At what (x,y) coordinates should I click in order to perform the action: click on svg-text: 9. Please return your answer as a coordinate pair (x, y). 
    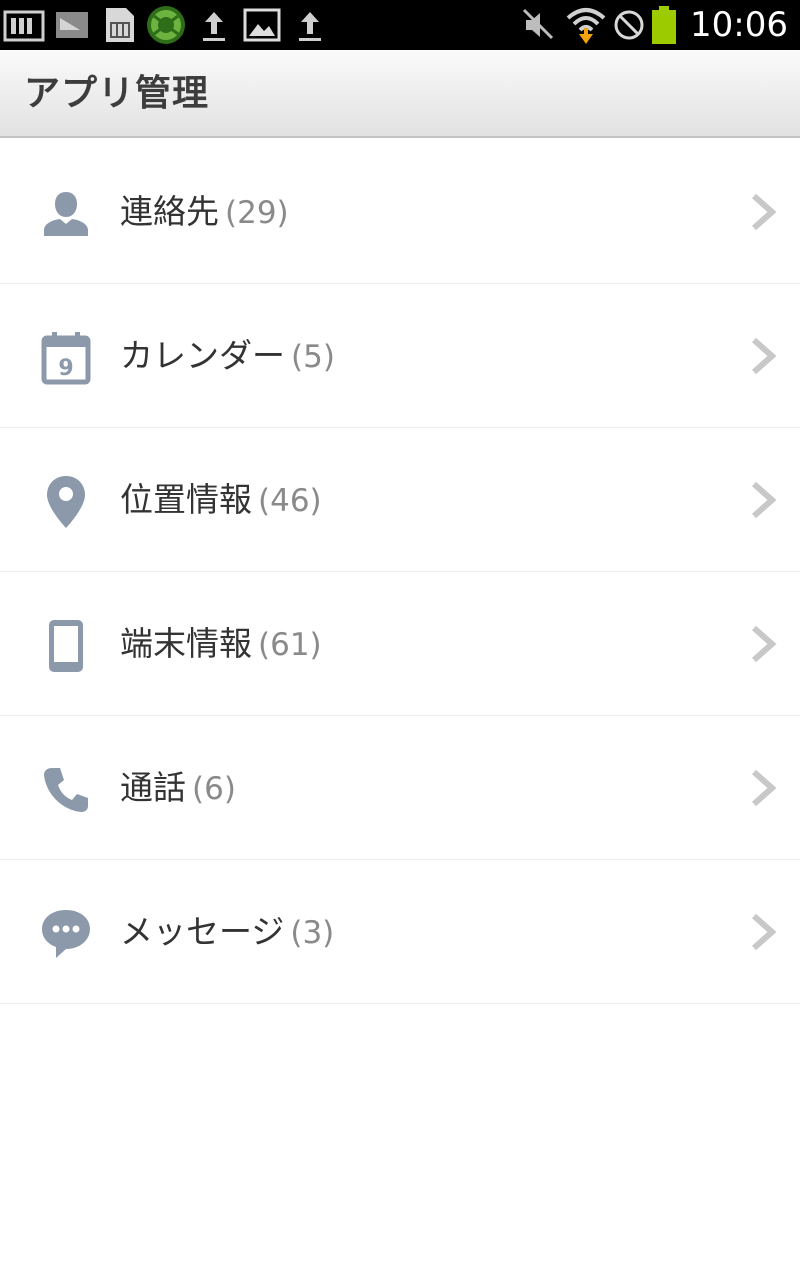
    Looking at the image, I should click on (65, 368).